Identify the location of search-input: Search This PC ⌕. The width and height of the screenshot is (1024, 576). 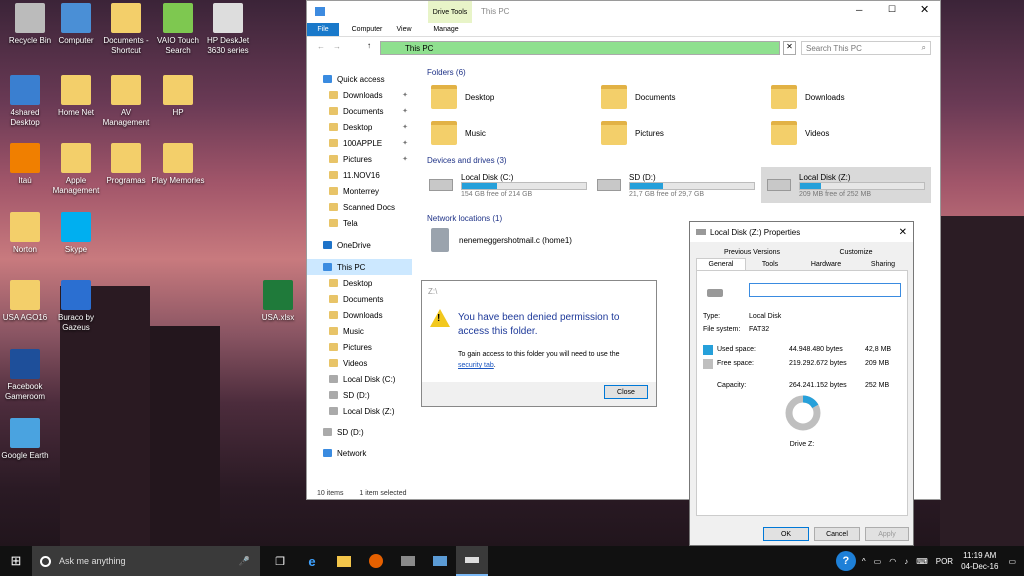
(866, 48).